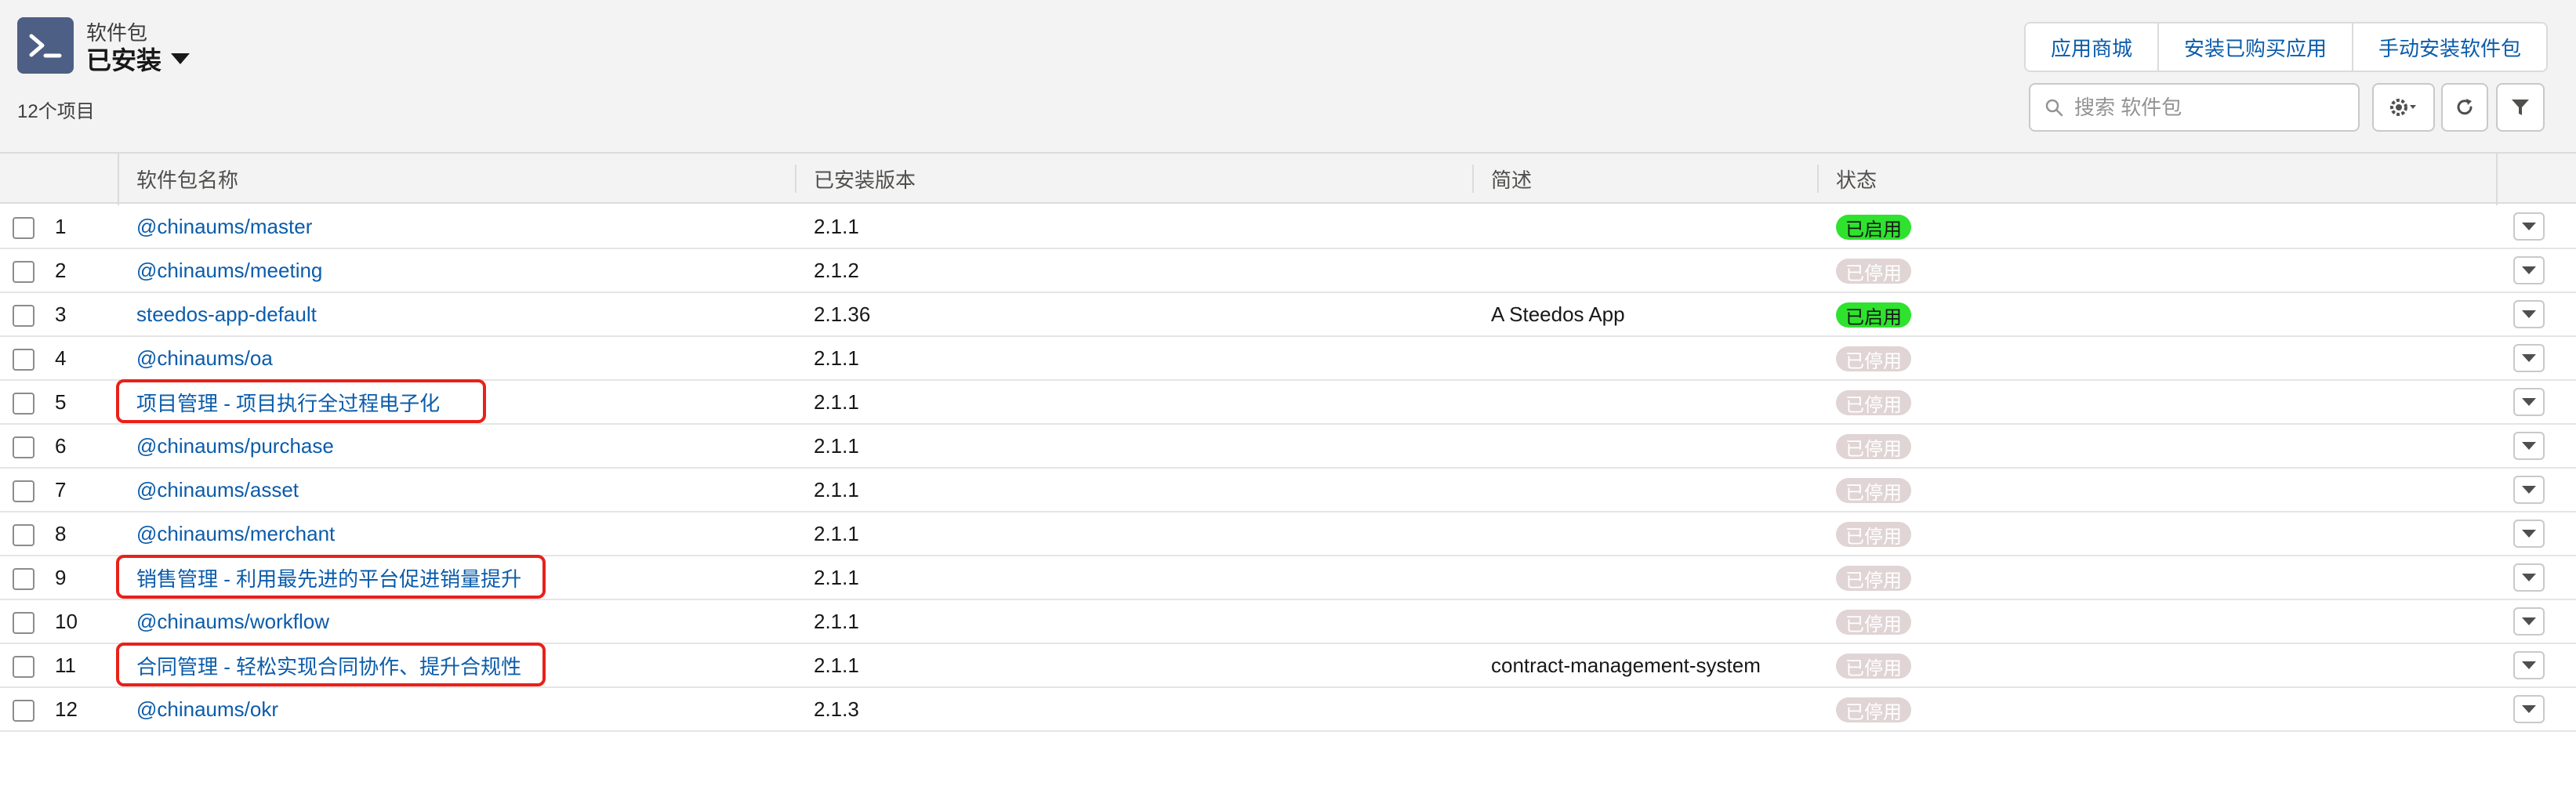 The image size is (2576, 793). Describe the element at coordinates (2207, 107) in the screenshot. I see `search-input` at that location.